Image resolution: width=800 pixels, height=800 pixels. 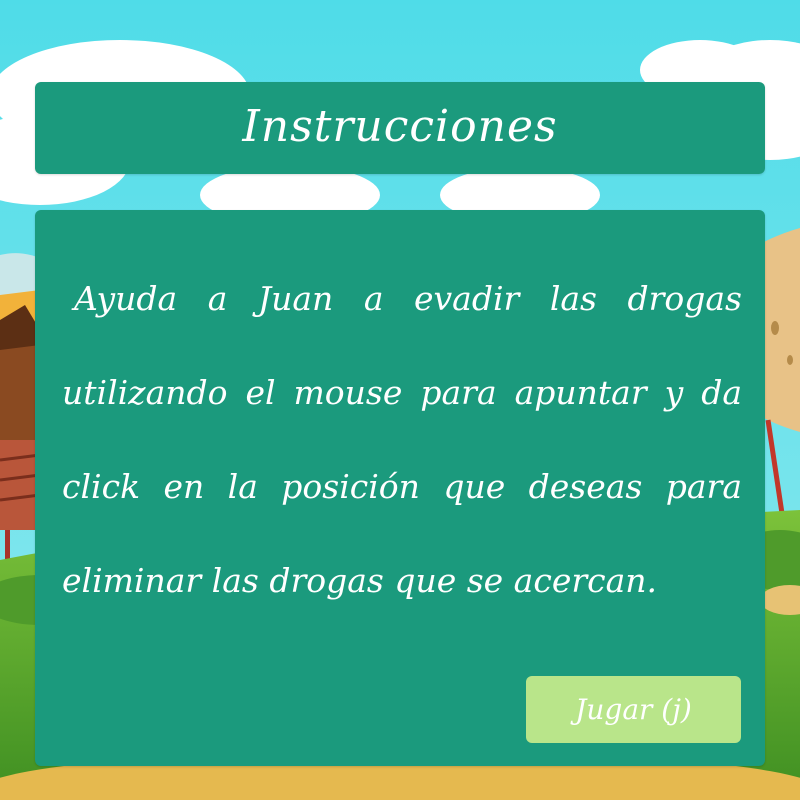 I want to click on instructions-title: Instrucciones, so click(x=400, y=126).